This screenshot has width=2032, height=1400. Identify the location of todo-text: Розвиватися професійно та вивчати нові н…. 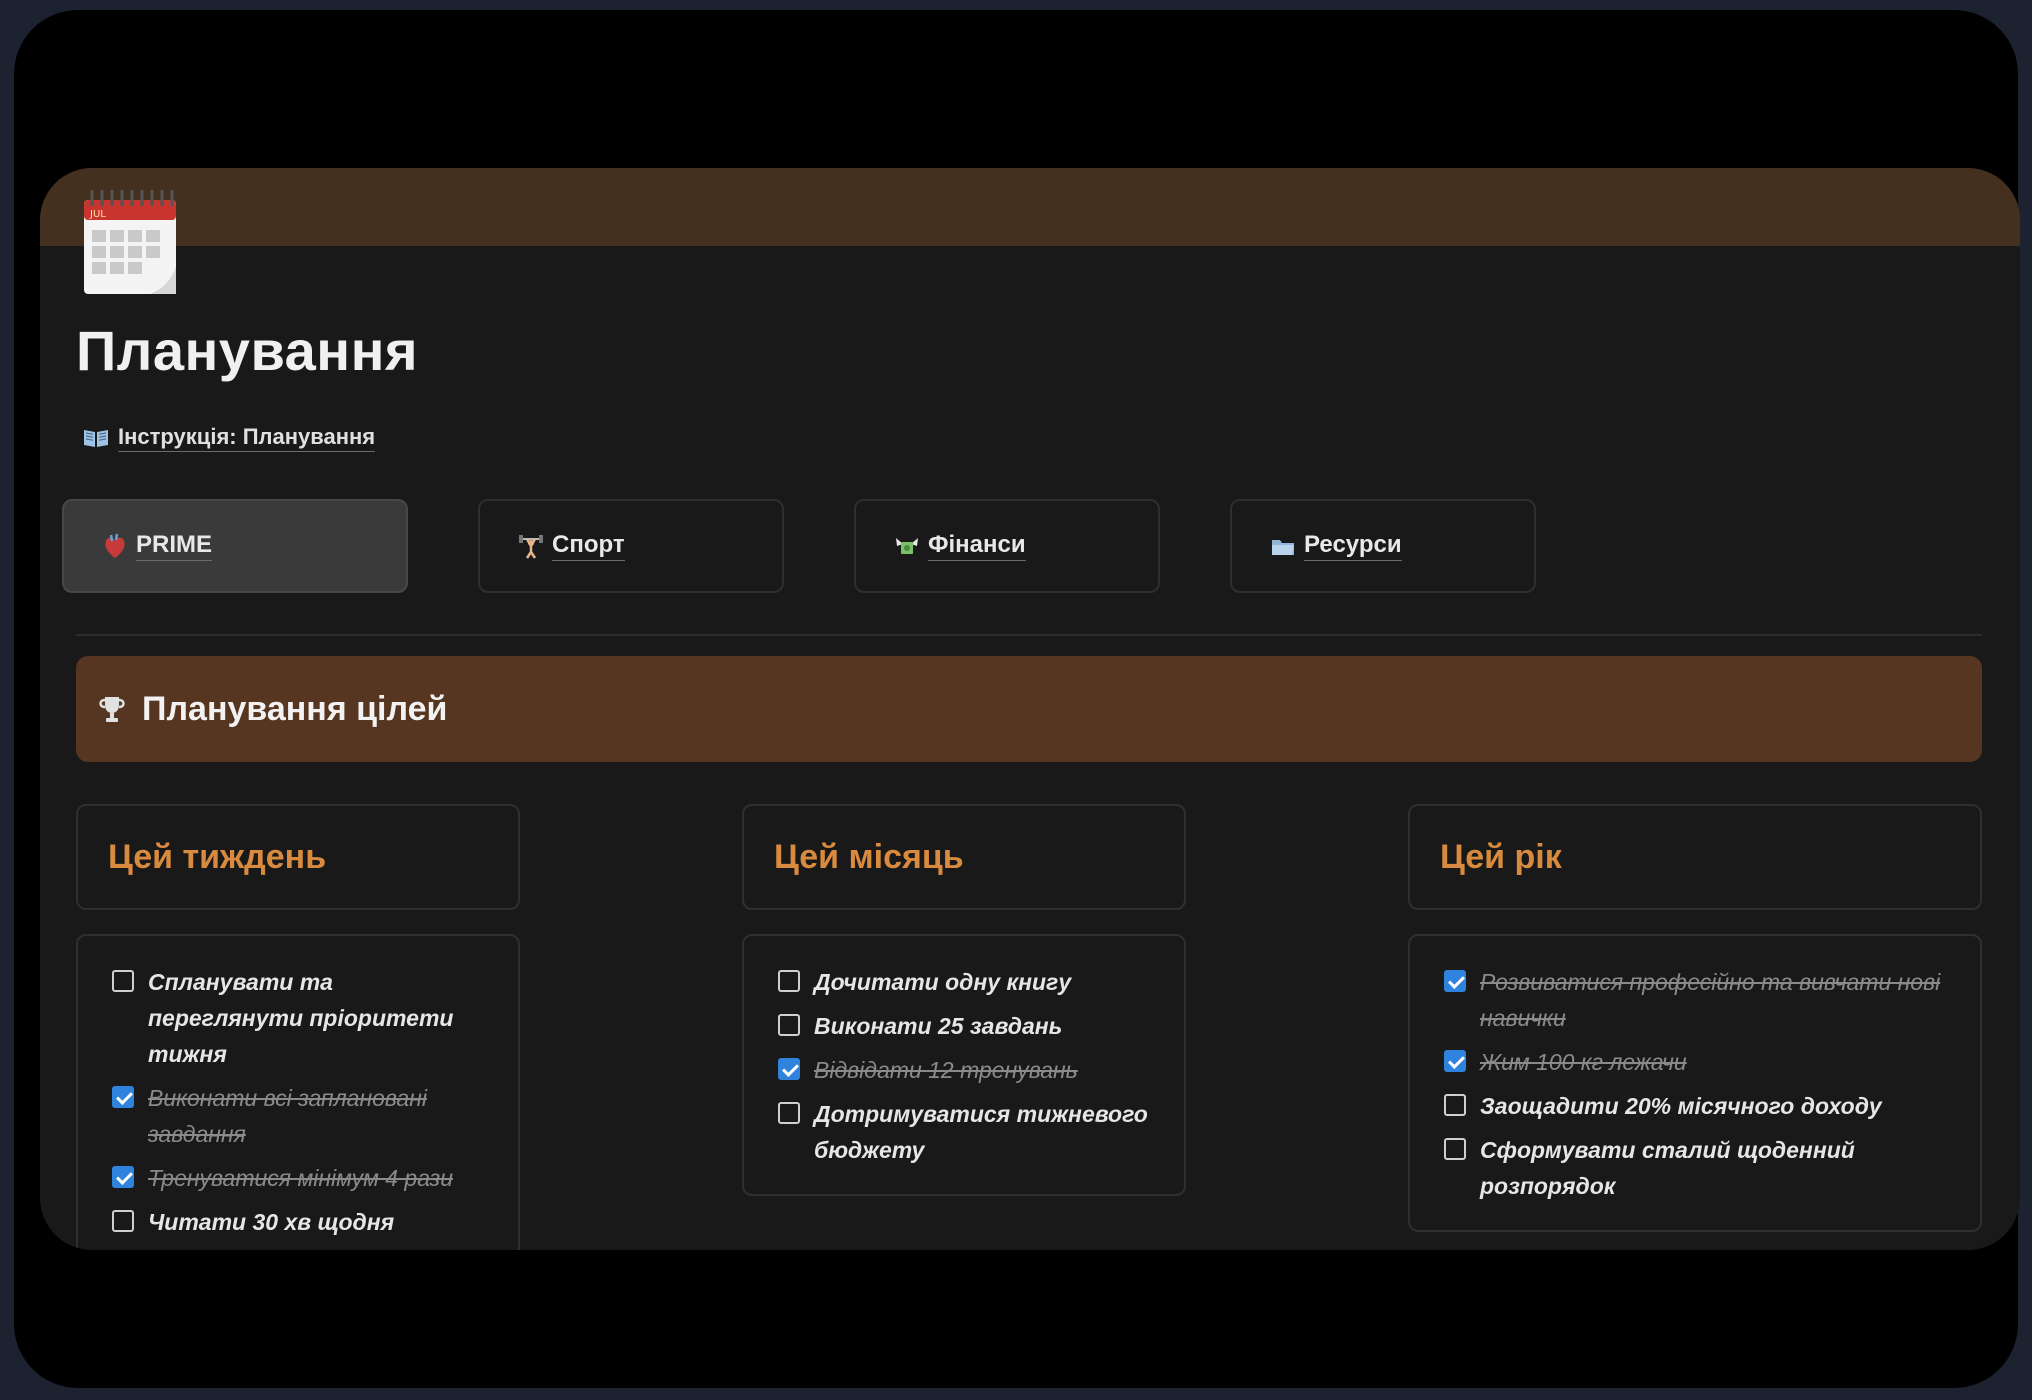
(1710, 1000).